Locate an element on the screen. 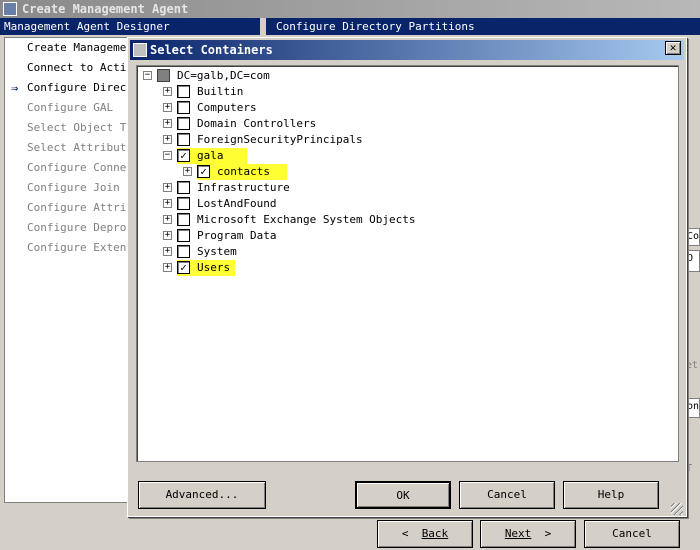  tree-node-label: Users is located at coordinates (214, 267).